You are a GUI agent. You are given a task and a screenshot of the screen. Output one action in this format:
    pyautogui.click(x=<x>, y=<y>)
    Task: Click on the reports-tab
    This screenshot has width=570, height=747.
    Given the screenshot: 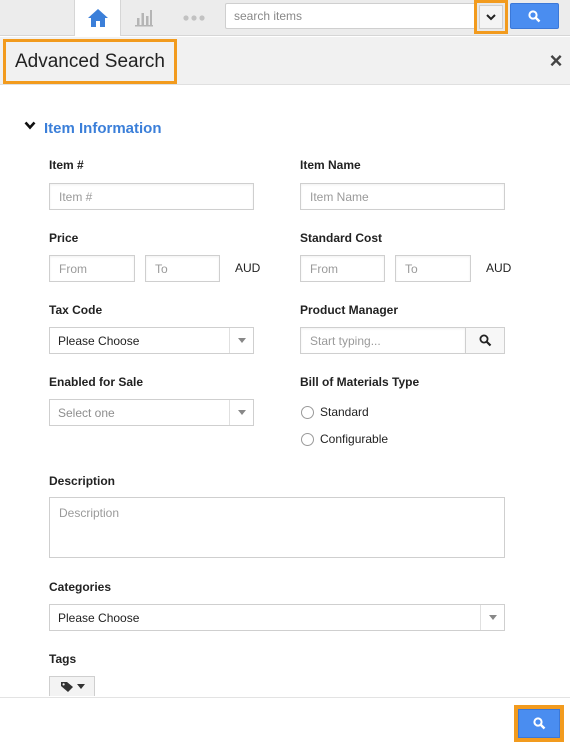 What is the action you would take?
    pyautogui.click(x=143, y=18)
    